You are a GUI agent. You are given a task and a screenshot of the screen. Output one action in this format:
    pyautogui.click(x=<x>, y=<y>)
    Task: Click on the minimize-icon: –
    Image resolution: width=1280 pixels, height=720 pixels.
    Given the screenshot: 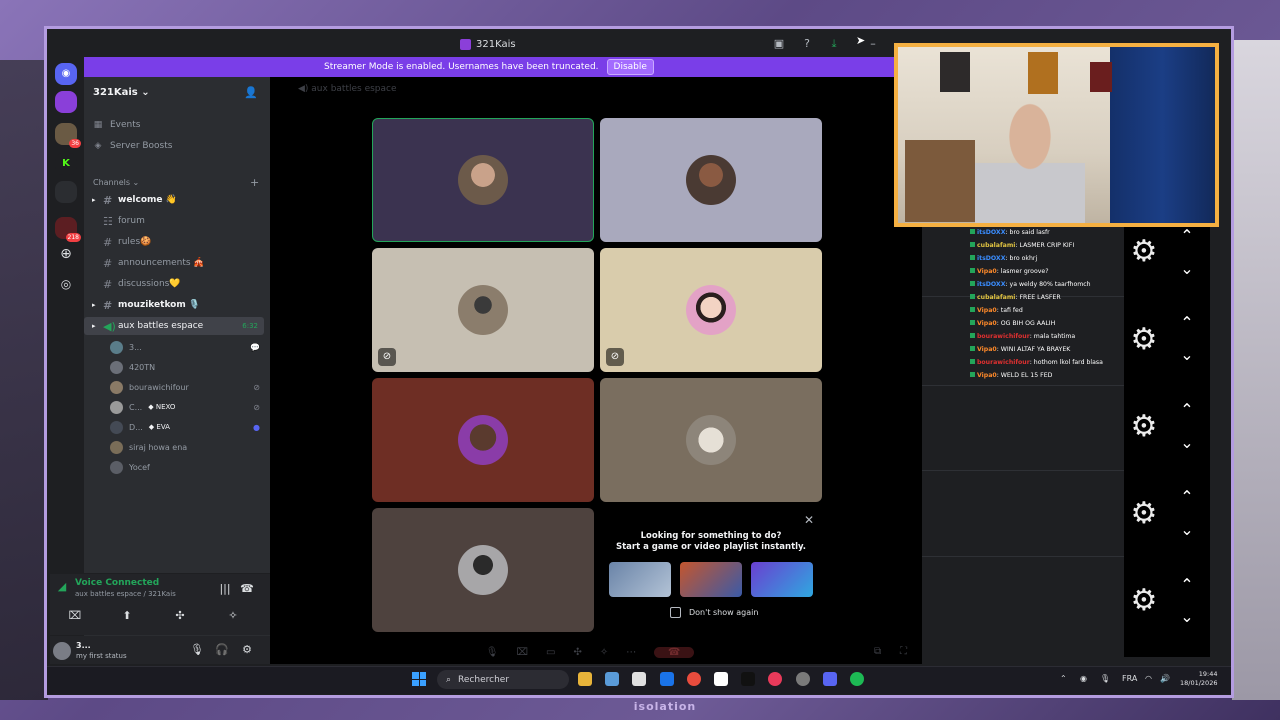 What is the action you would take?
    pyautogui.click(x=873, y=44)
    